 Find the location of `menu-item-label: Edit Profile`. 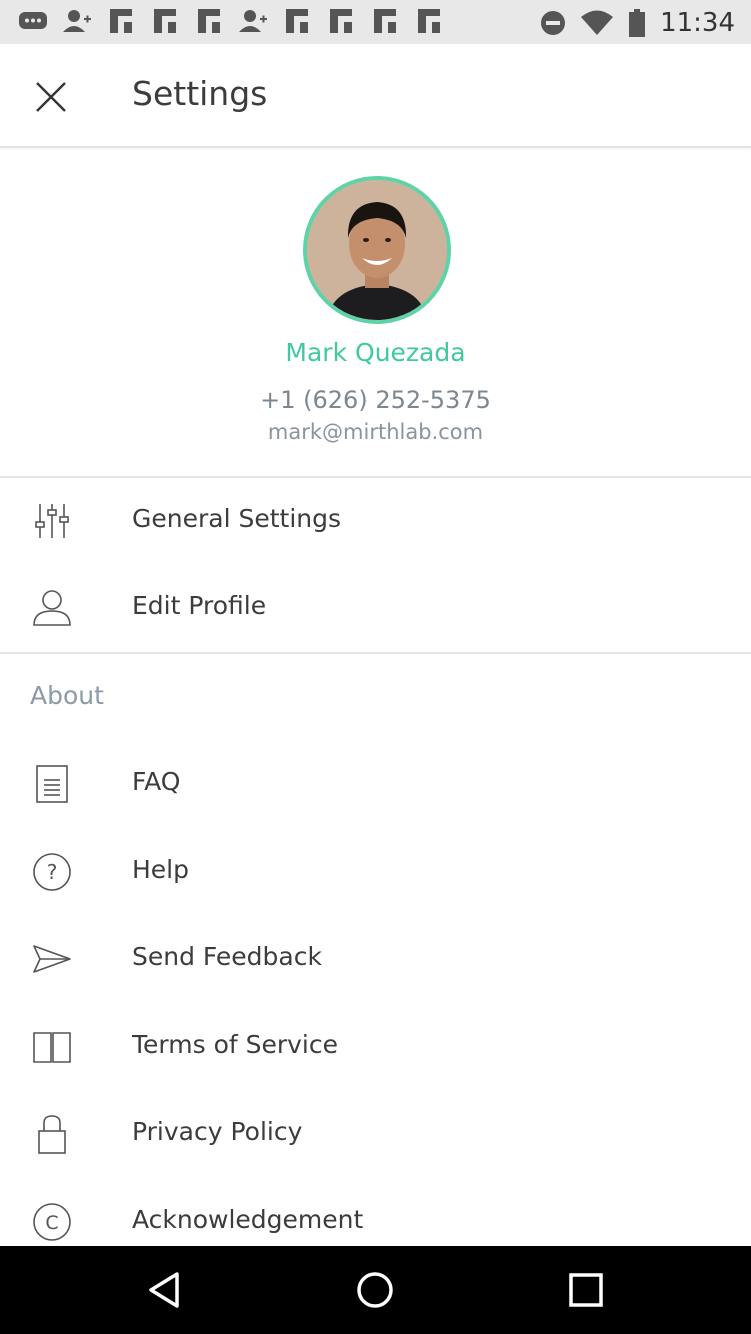

menu-item-label: Edit Profile is located at coordinates (199, 605).